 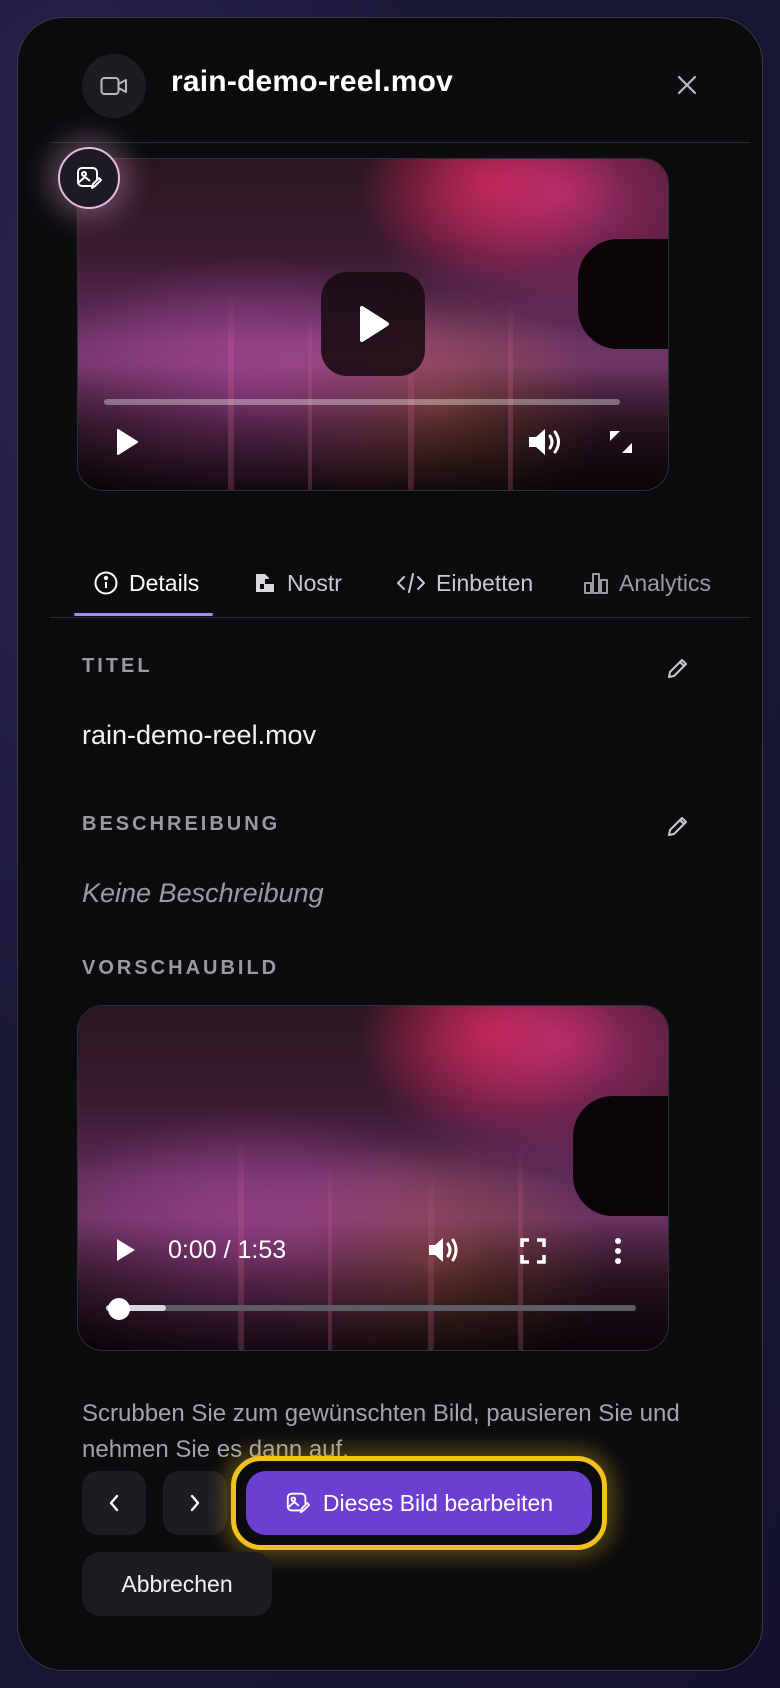 I want to click on tab-details: Details, so click(x=146, y=583).